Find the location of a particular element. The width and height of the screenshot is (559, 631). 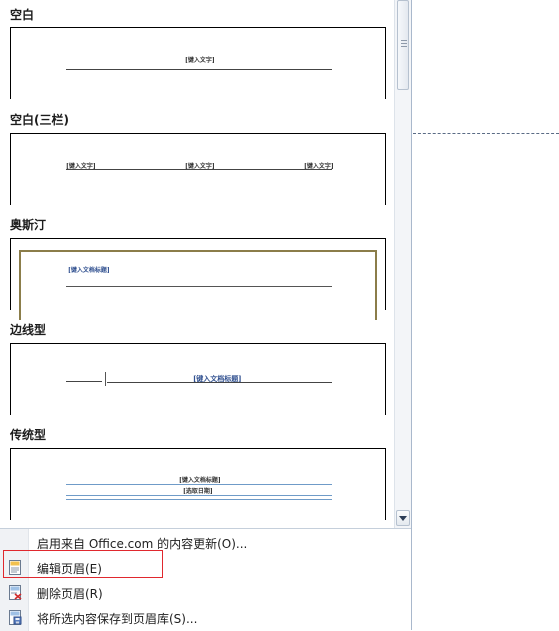

gallery-section-title: 奥斯汀 is located at coordinates (28, 225).